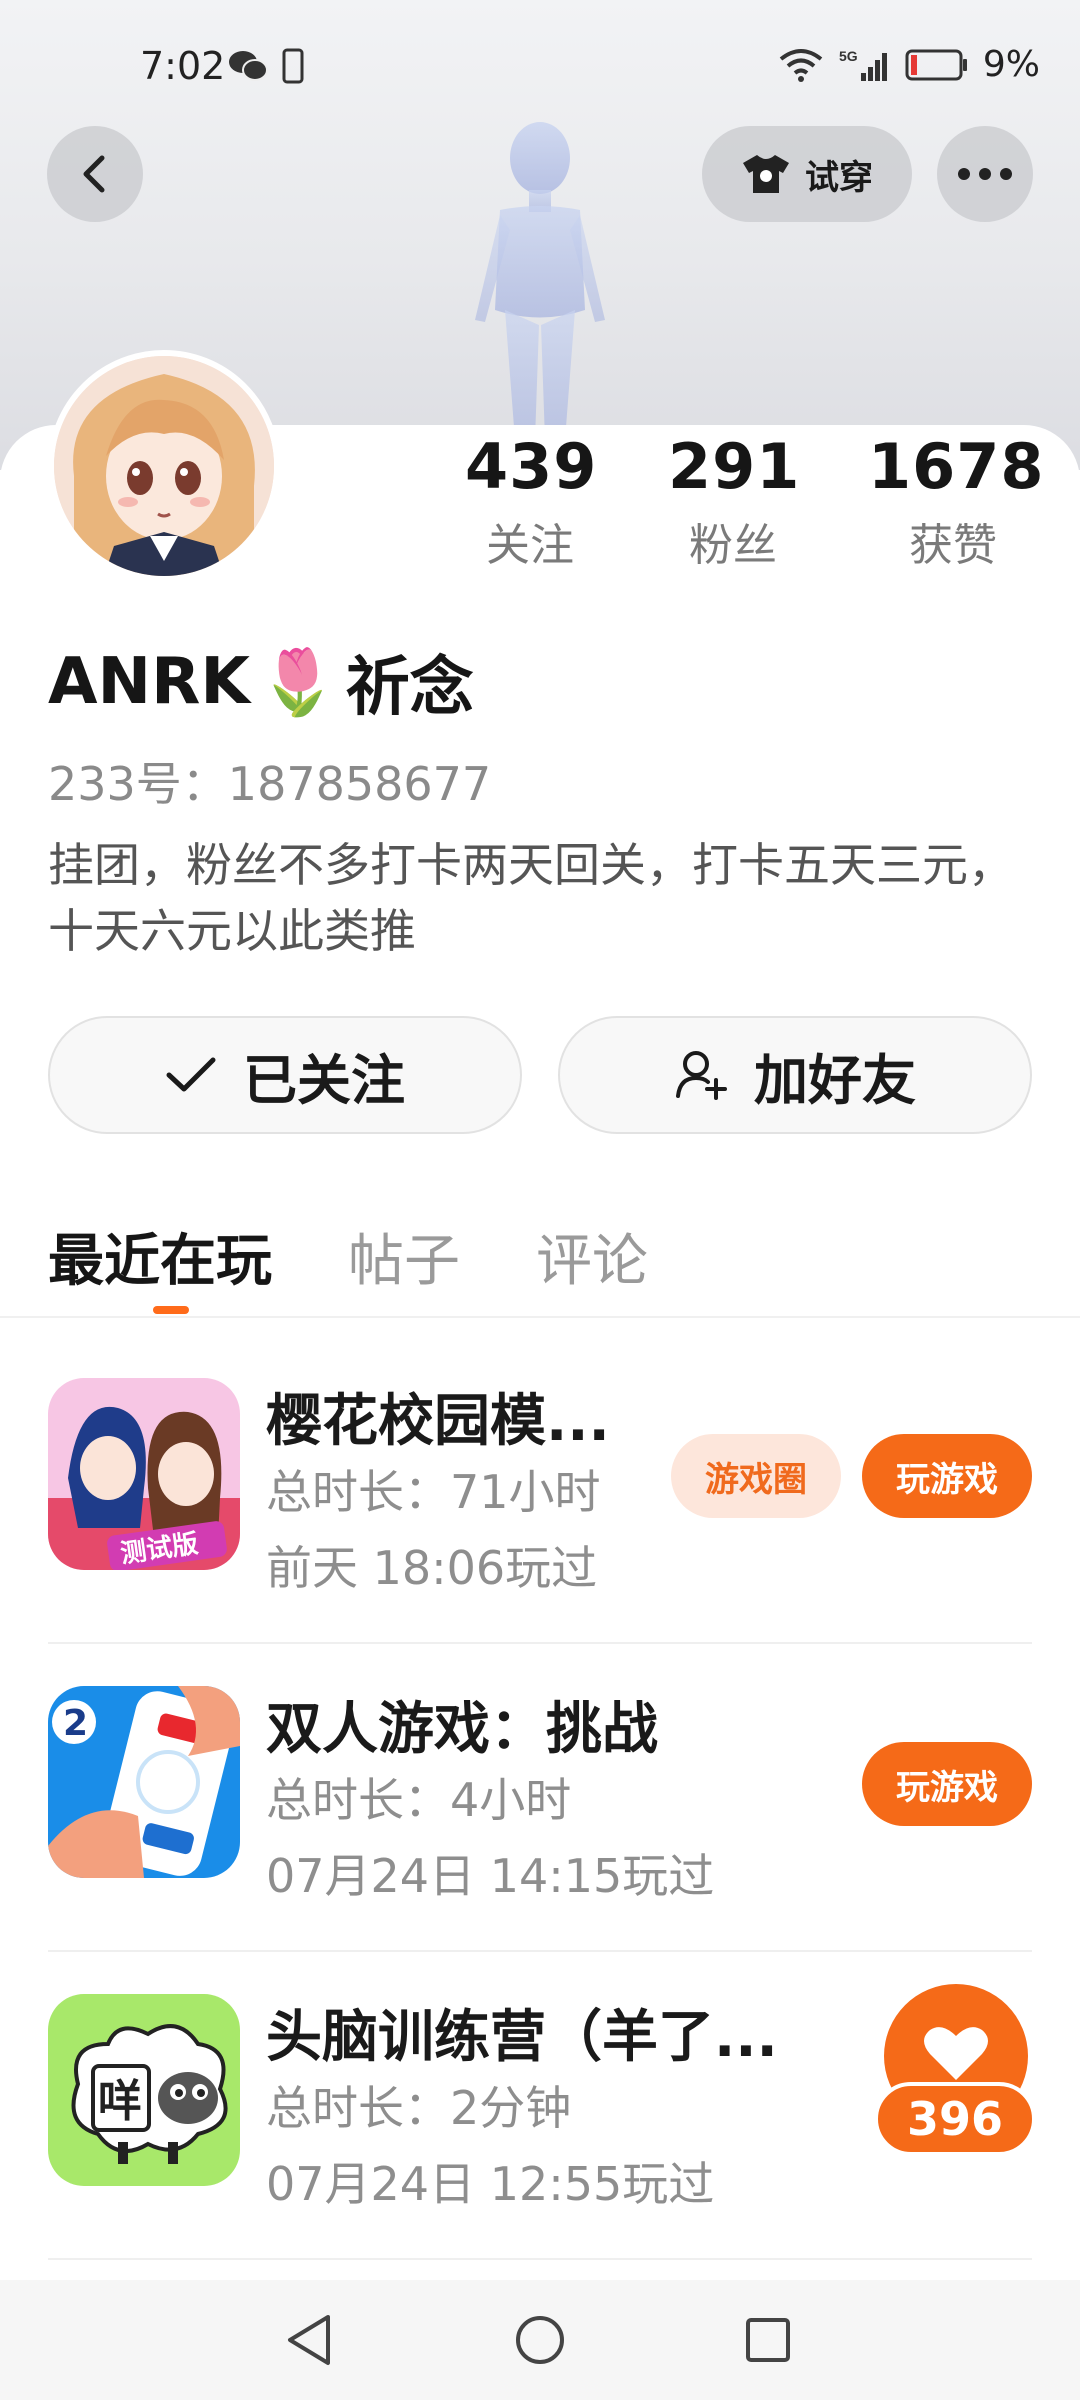  I want to click on game-last-played: 前天 18:06玩过, so click(432, 1568).